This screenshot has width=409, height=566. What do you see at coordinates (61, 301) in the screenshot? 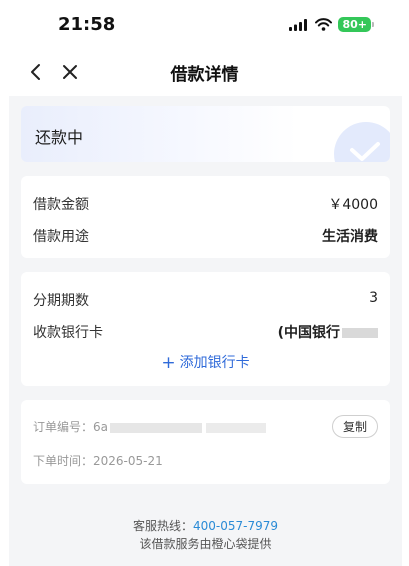
I see `installments-label: 分期期数` at bounding box center [61, 301].